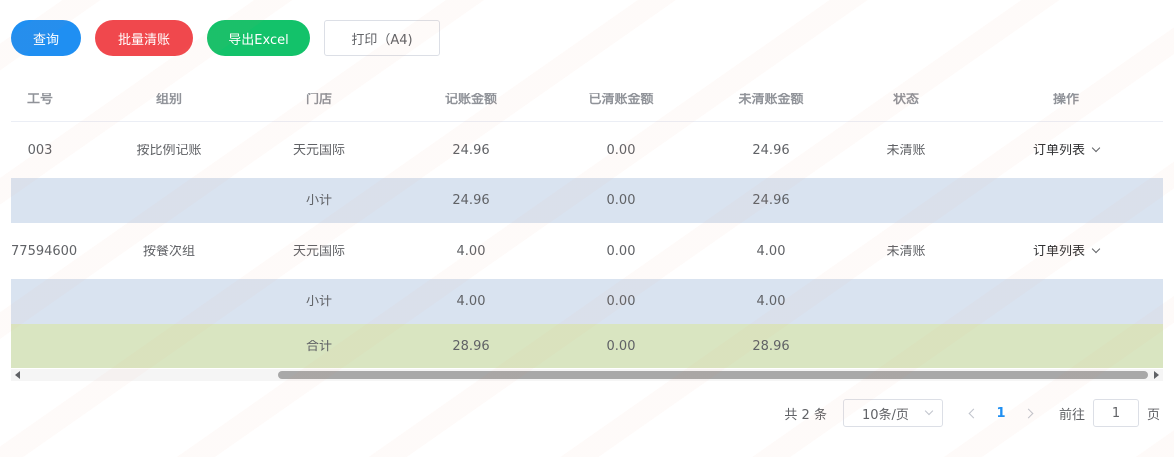 This screenshot has height=457, width=1174. I want to click on page-number-current: 1, so click(1001, 413).